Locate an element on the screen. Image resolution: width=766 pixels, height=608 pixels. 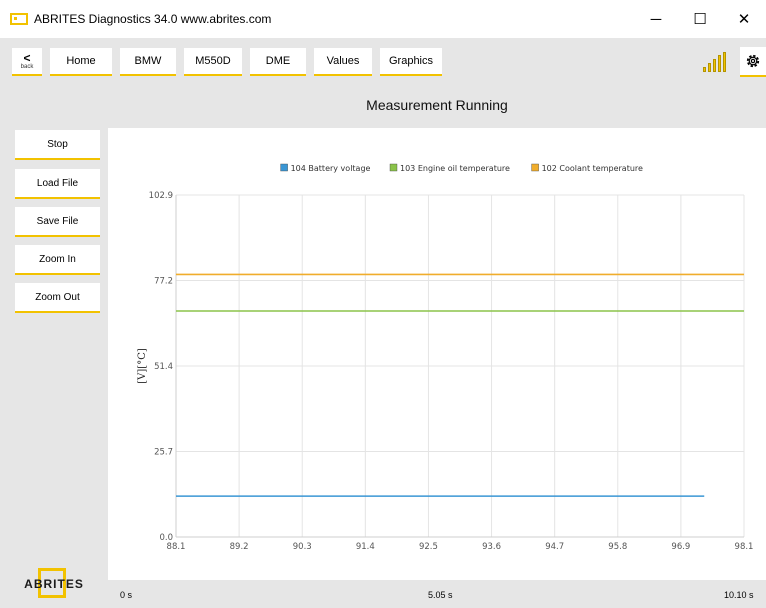
zoom-in-button: Zoom In is located at coordinates (57, 260).